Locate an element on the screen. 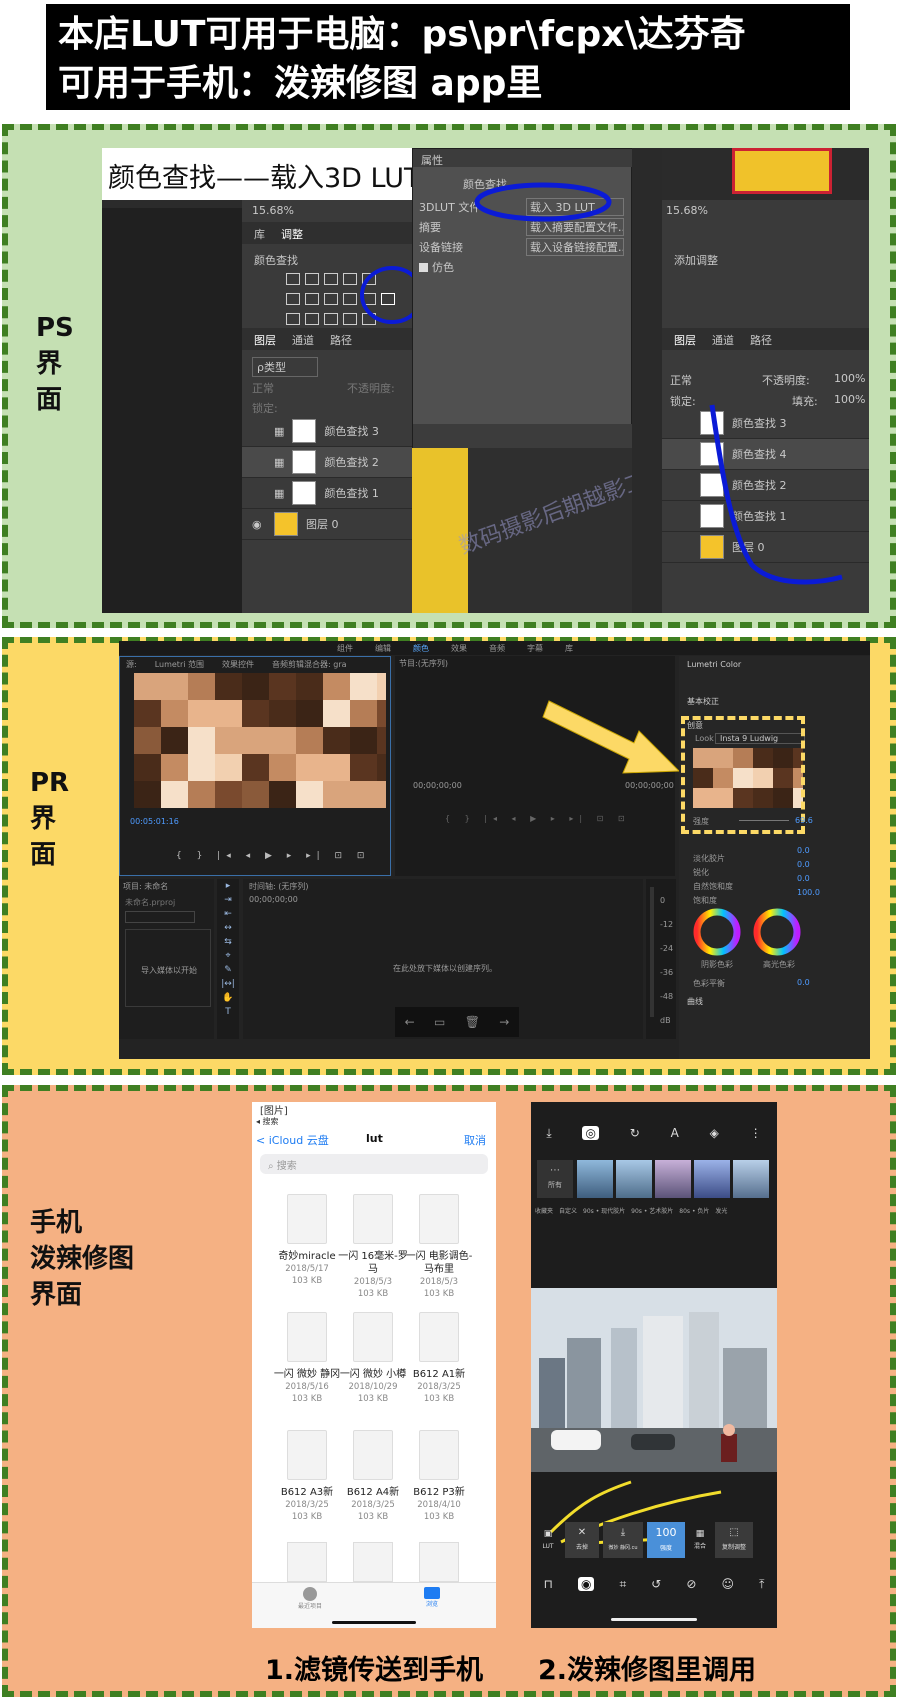 The height and width of the screenshot is (1699, 900). blend-mode-right: 正常 is located at coordinates (681, 380).